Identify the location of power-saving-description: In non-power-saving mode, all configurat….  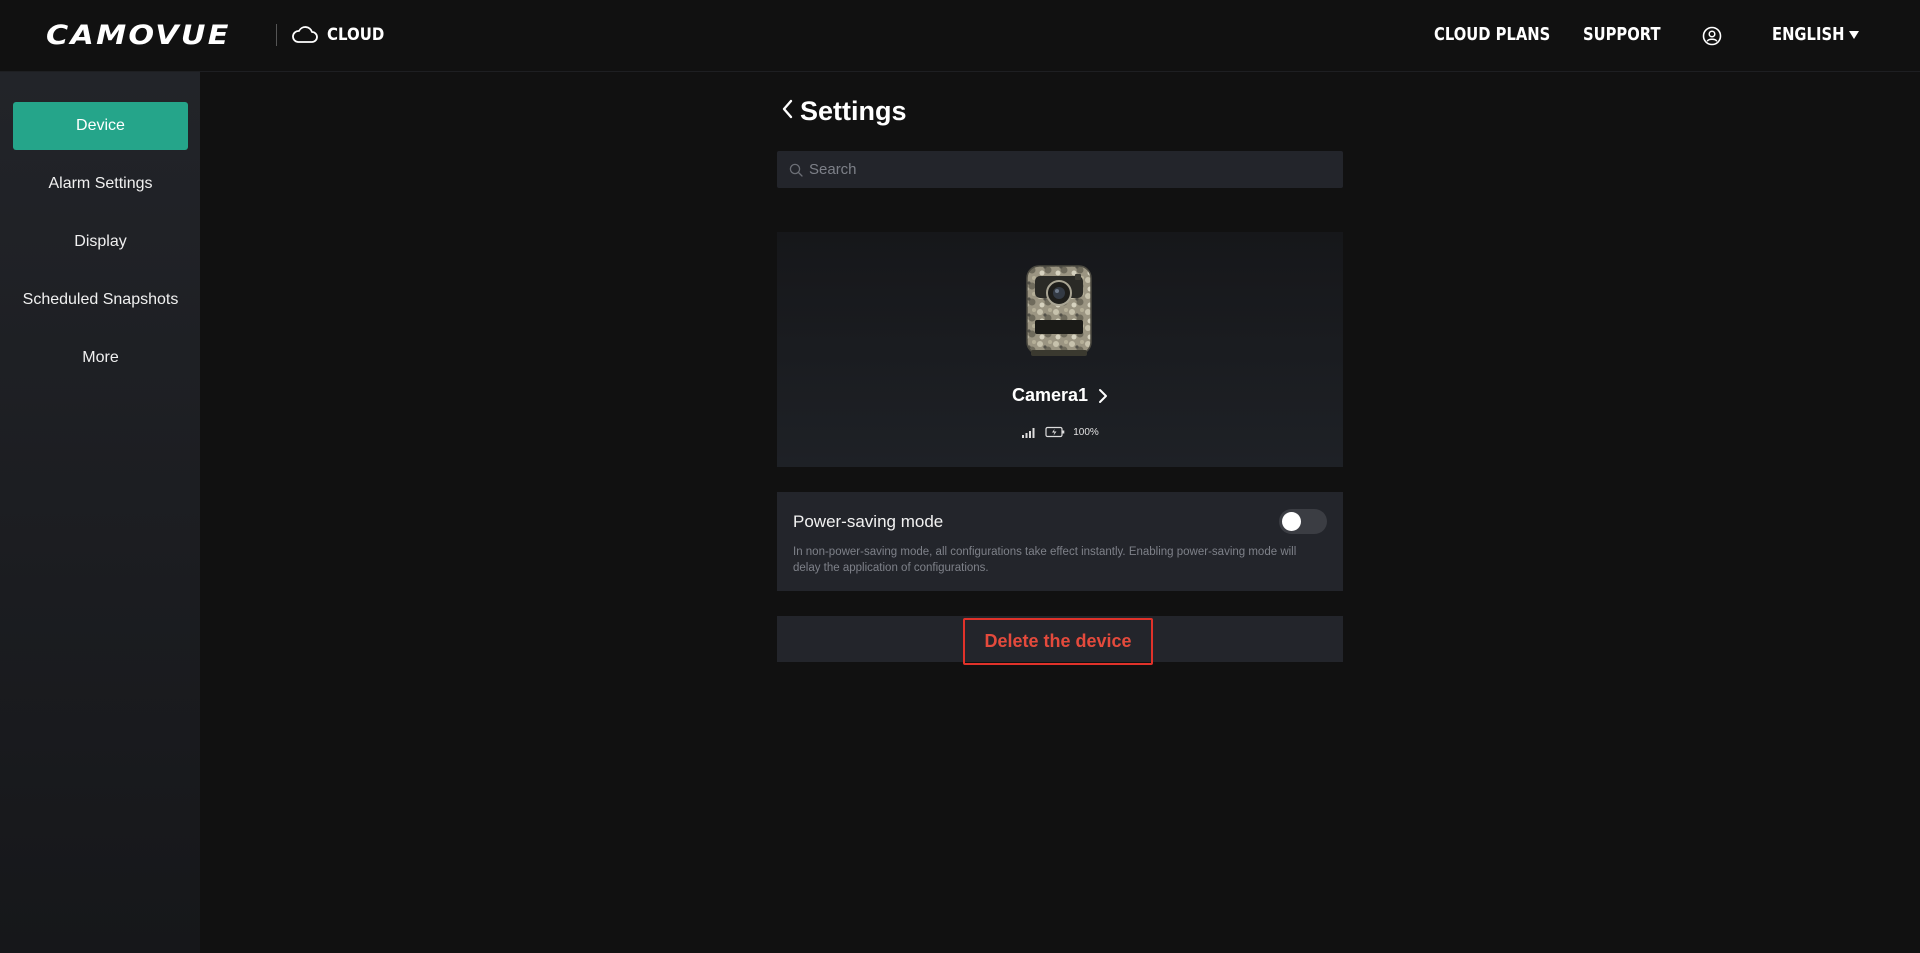
(1045, 560).